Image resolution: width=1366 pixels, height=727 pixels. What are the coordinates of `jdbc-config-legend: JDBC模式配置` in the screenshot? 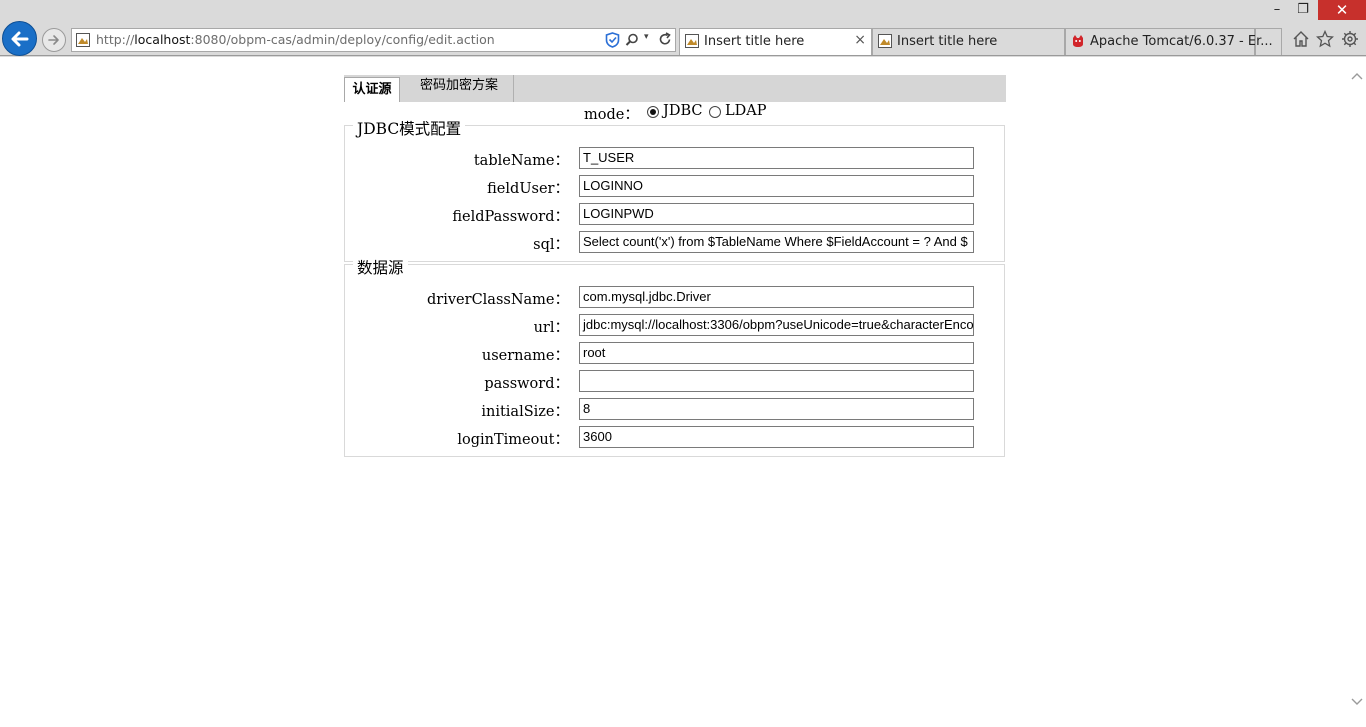 It's located at (409, 128).